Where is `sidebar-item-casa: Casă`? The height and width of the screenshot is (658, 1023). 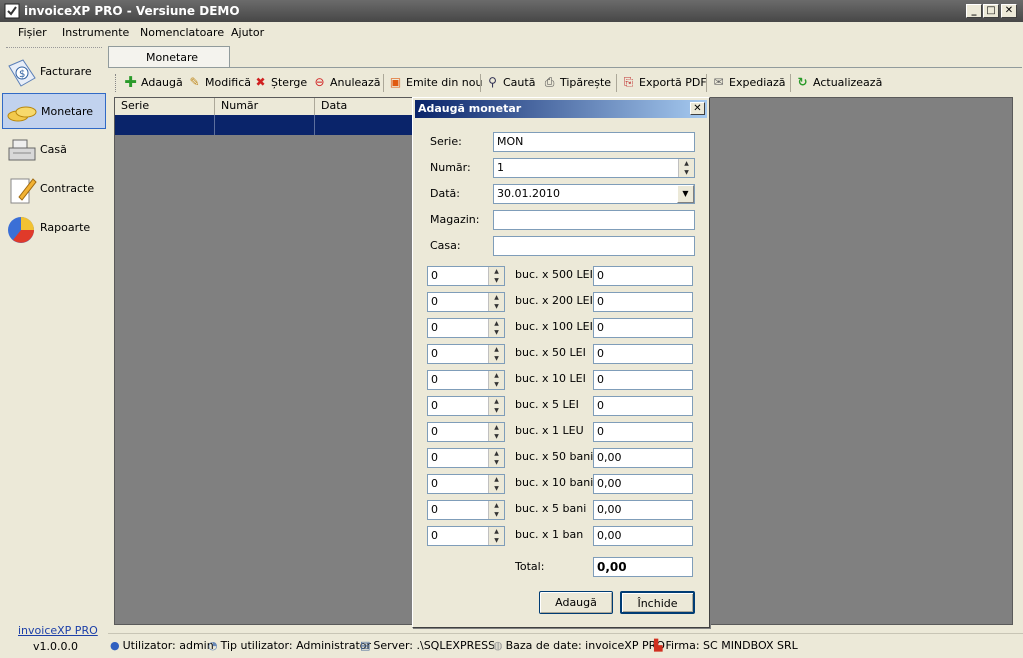 sidebar-item-casa: Casă is located at coordinates (54, 150).